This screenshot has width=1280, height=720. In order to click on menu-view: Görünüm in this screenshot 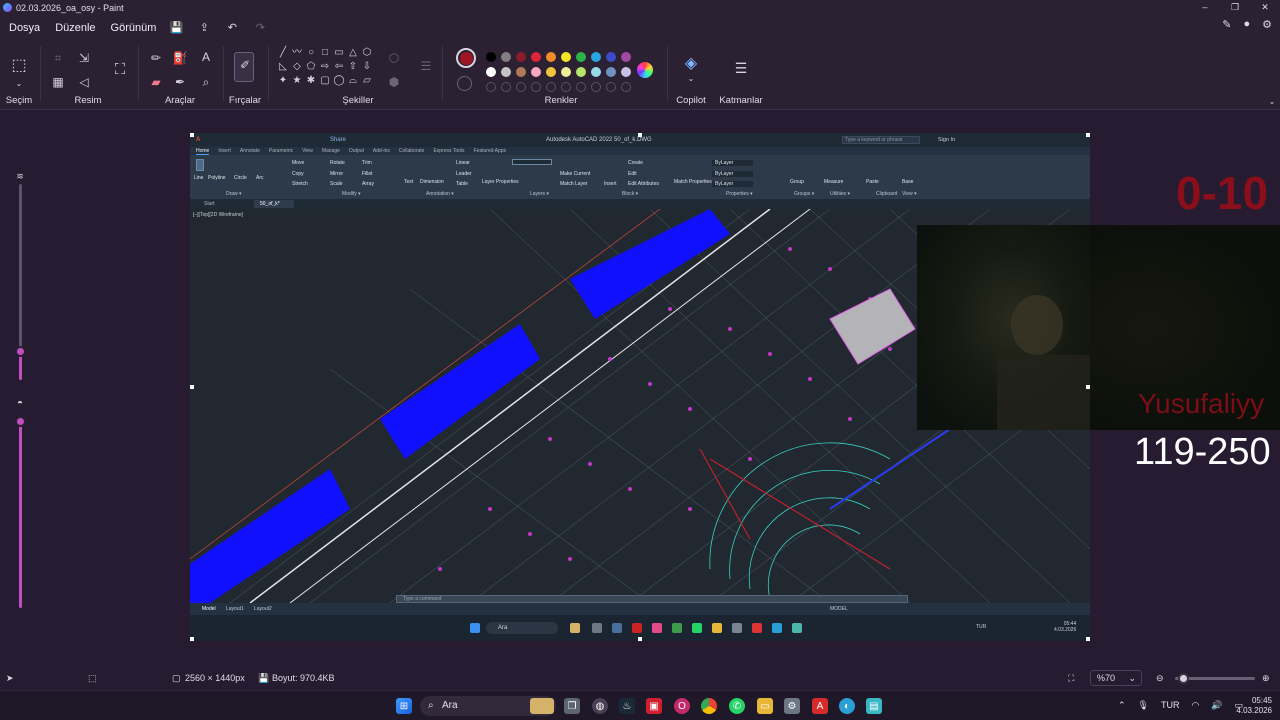, I will do `click(134, 28)`.